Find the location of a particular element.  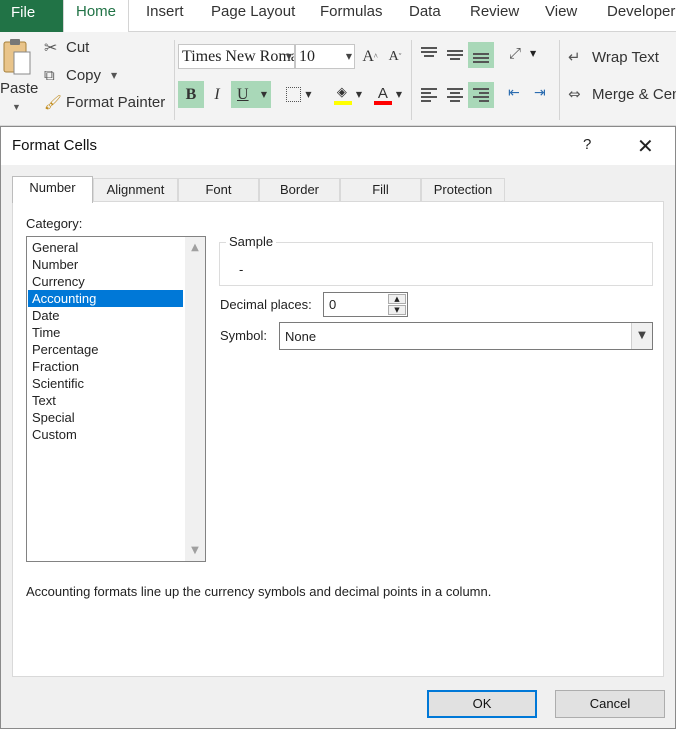

wrap-text-label: Wrap Text is located at coordinates (625, 57).